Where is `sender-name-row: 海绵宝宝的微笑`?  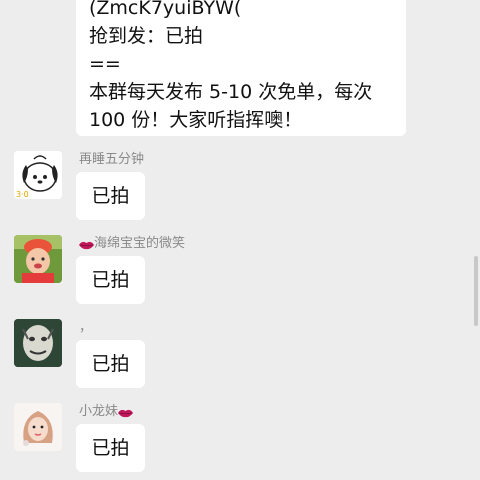
sender-name-row: 海绵宝宝的微笑 is located at coordinates (132, 244).